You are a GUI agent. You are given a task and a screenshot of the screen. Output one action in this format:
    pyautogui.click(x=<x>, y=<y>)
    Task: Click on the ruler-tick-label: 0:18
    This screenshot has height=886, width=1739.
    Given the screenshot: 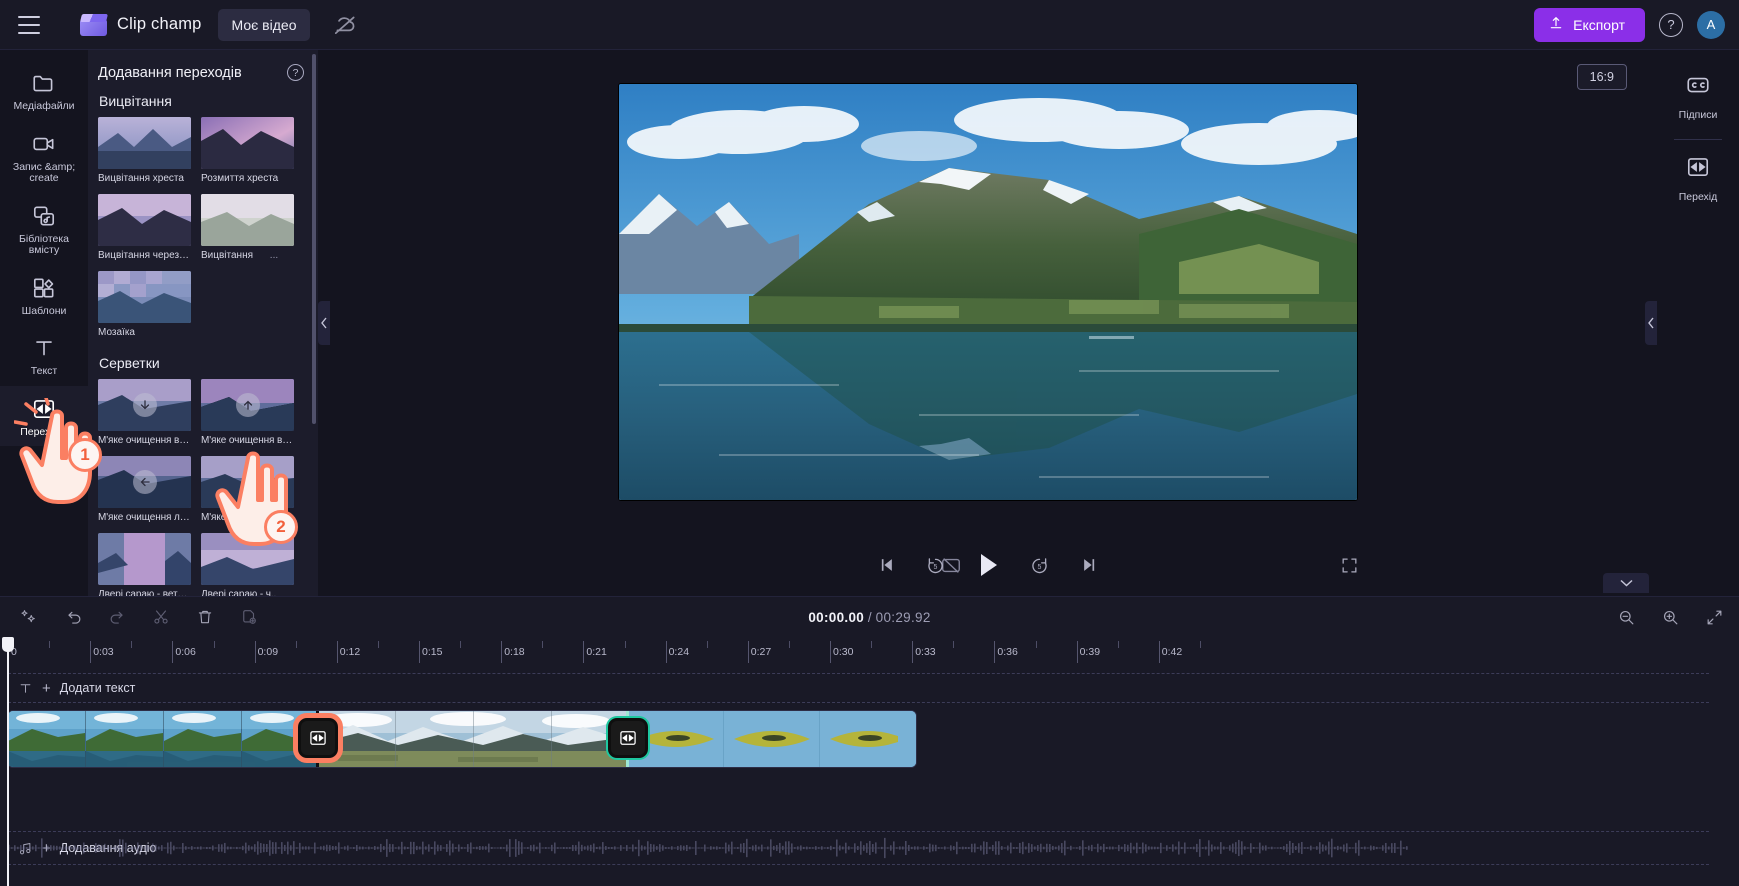 What is the action you would take?
    pyautogui.click(x=514, y=652)
    